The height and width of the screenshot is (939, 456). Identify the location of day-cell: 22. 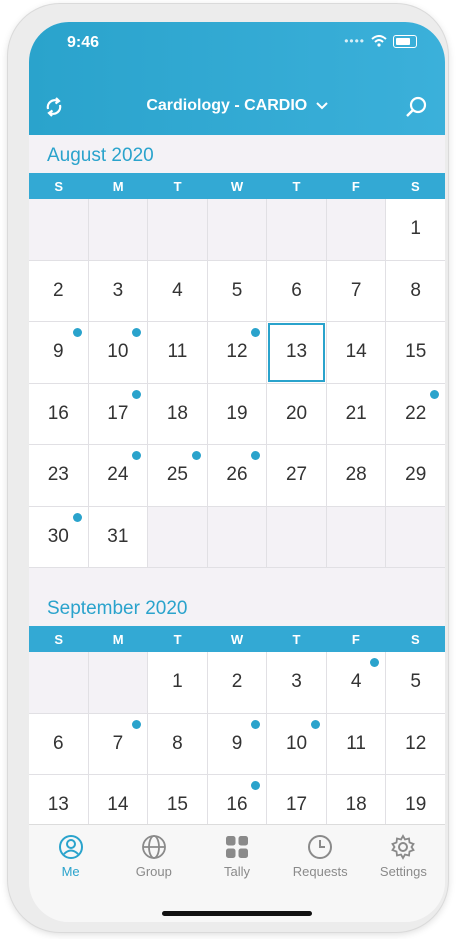
(415, 413).